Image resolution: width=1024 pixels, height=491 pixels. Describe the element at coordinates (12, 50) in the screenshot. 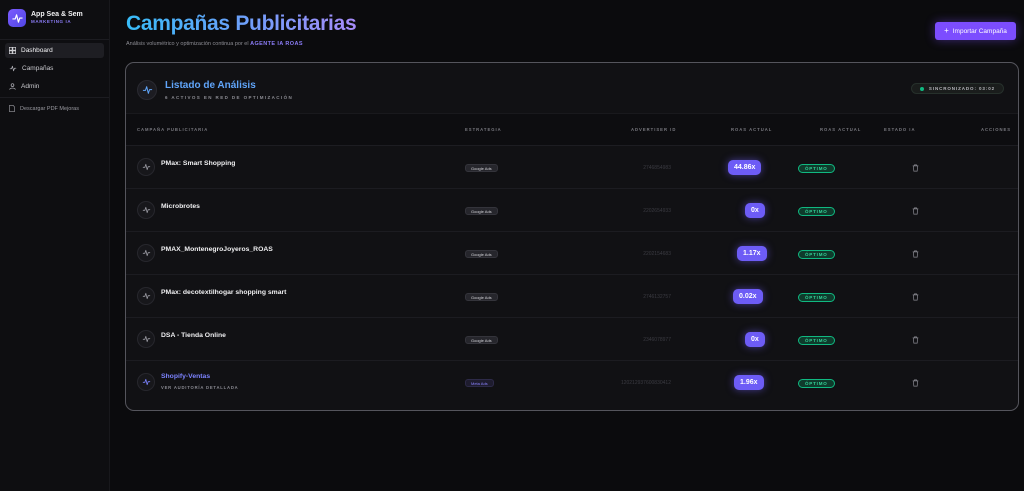

I see `grid-icon` at that location.